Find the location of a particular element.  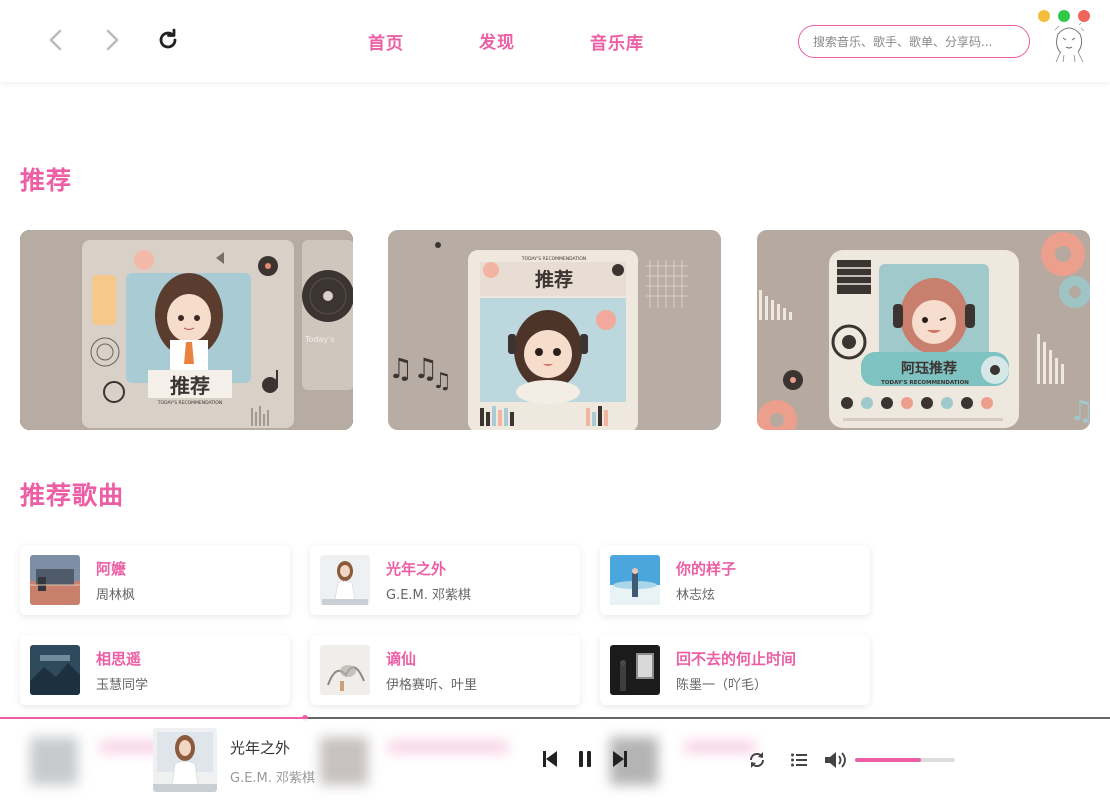

volume-slider is located at coordinates (905, 760).